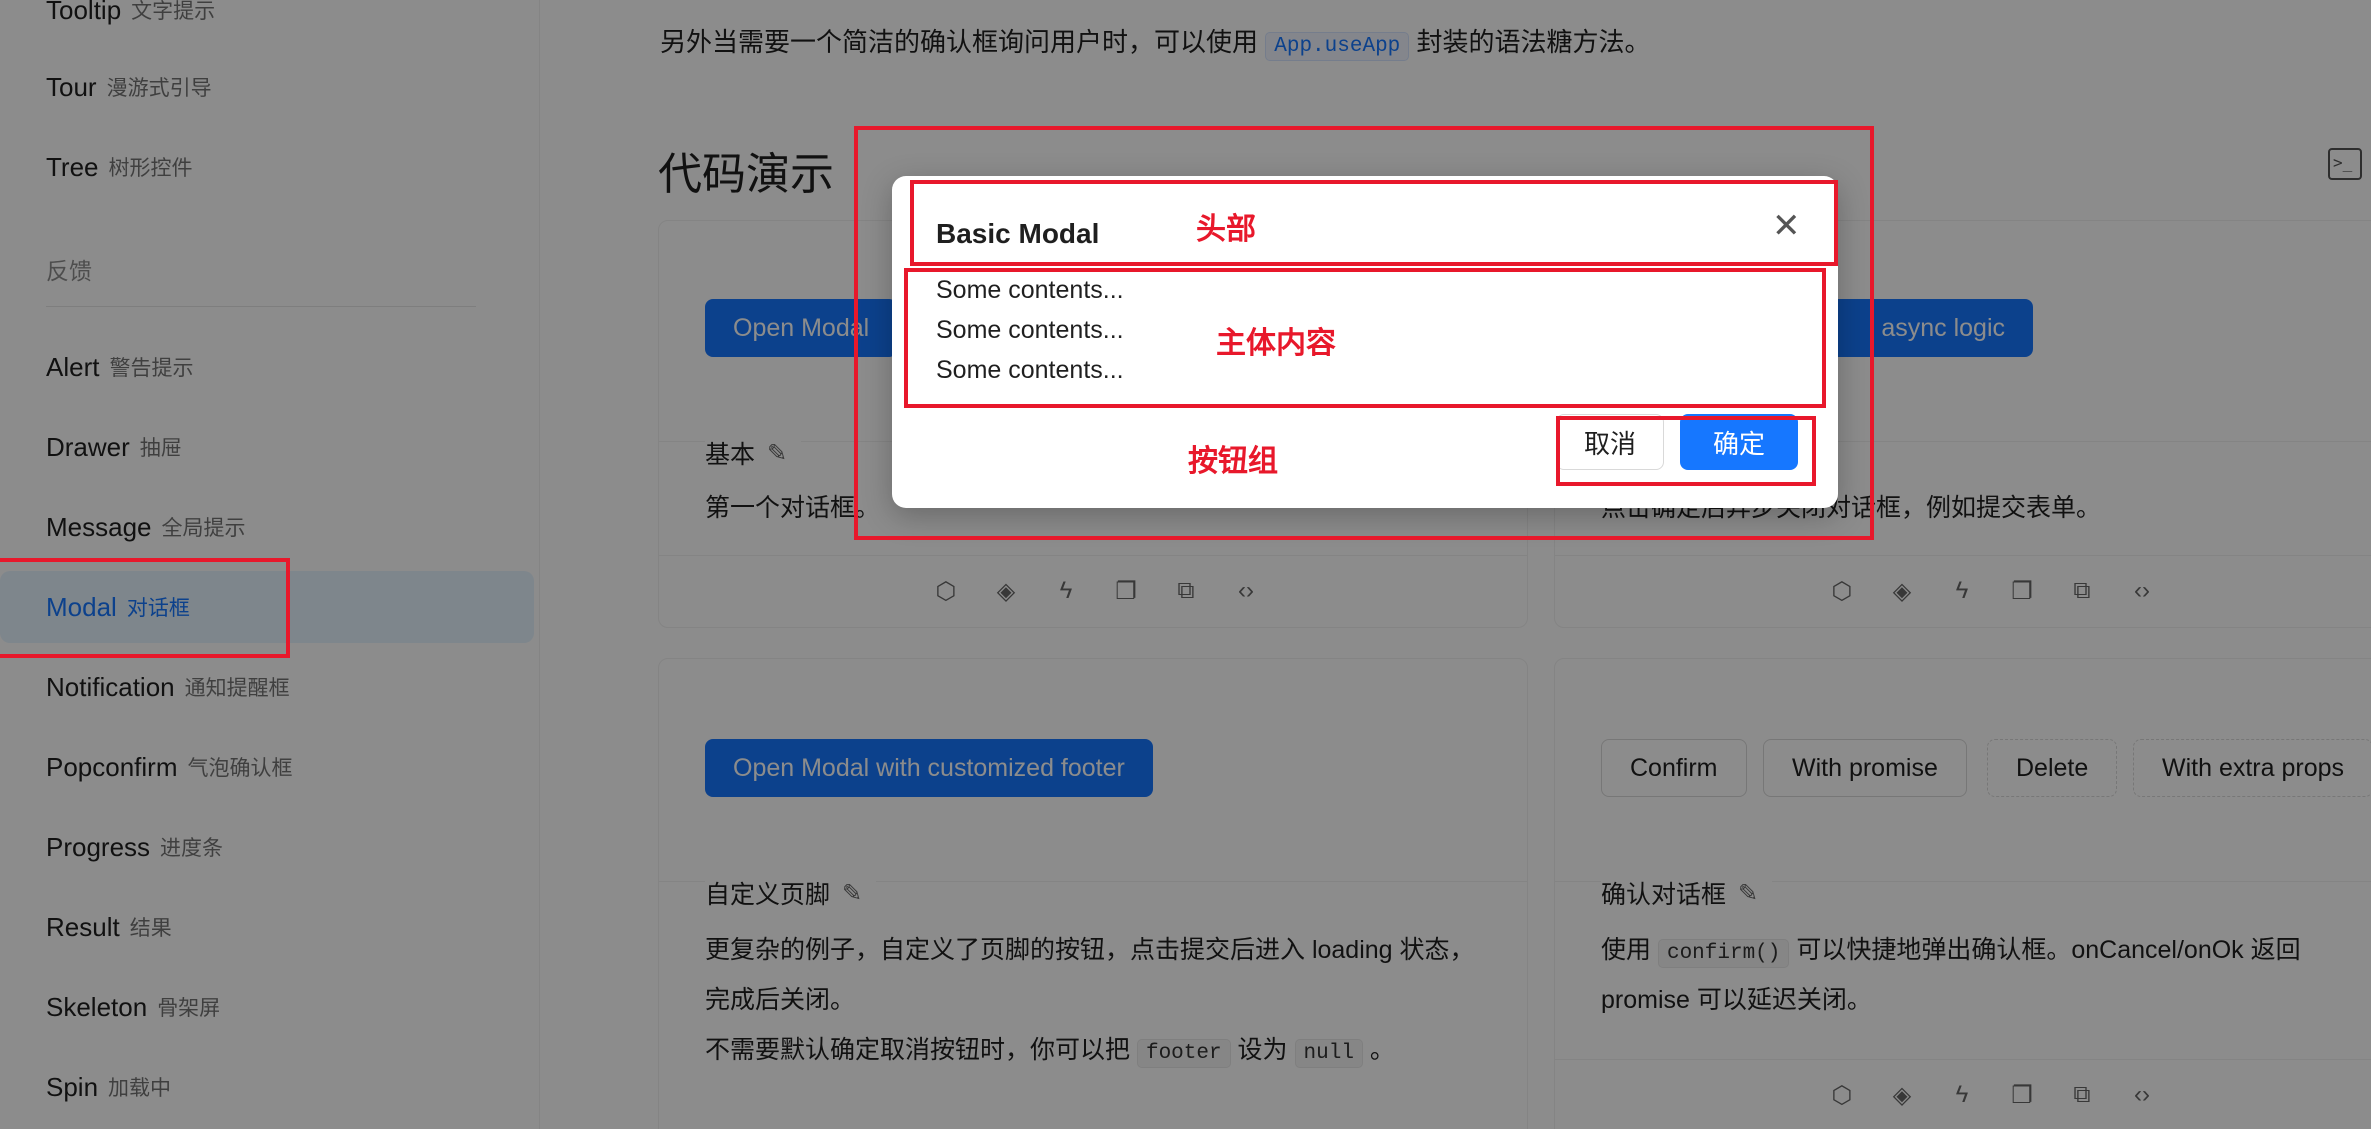 The height and width of the screenshot is (1129, 2371). I want to click on annotation-footer-box, so click(1686, 451).